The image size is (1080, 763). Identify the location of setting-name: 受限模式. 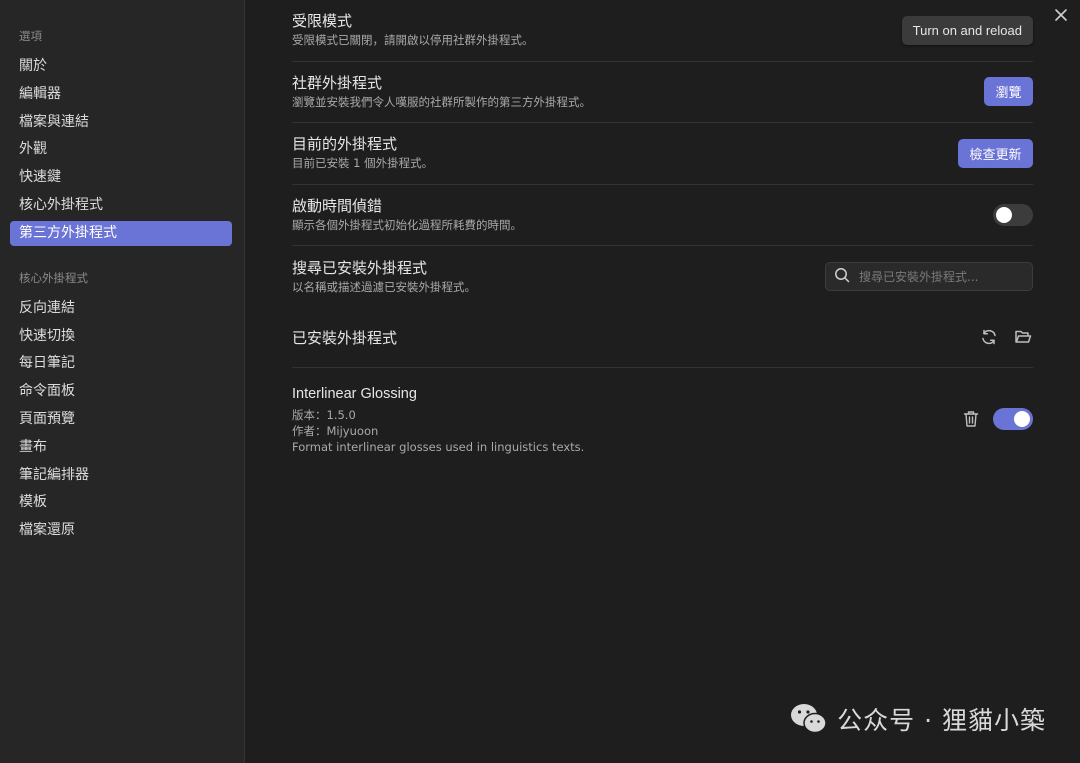
(322, 21).